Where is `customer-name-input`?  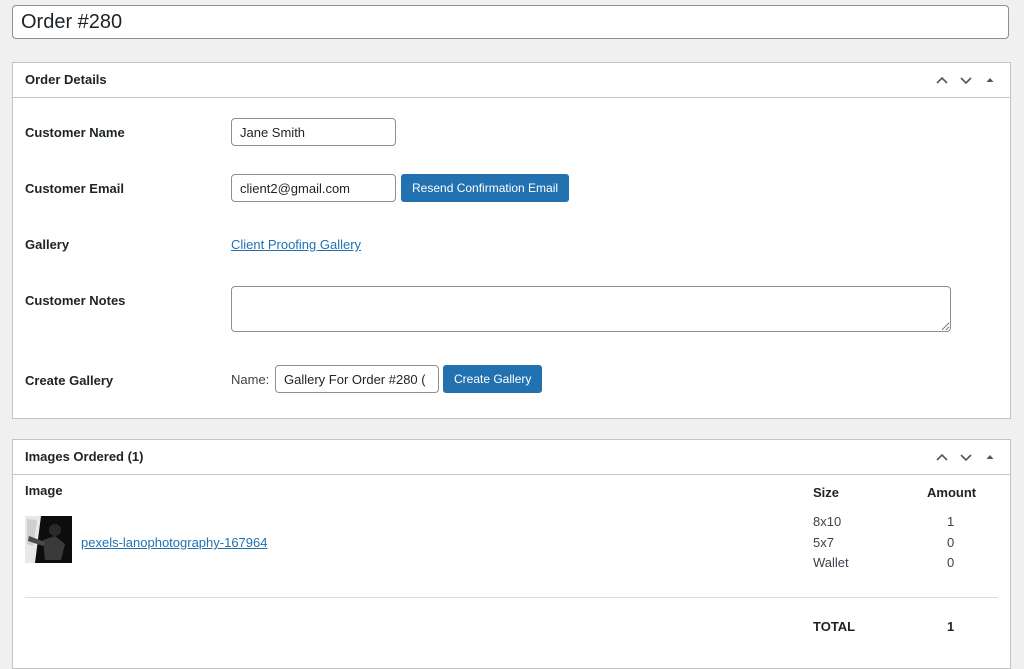 customer-name-input is located at coordinates (313, 132).